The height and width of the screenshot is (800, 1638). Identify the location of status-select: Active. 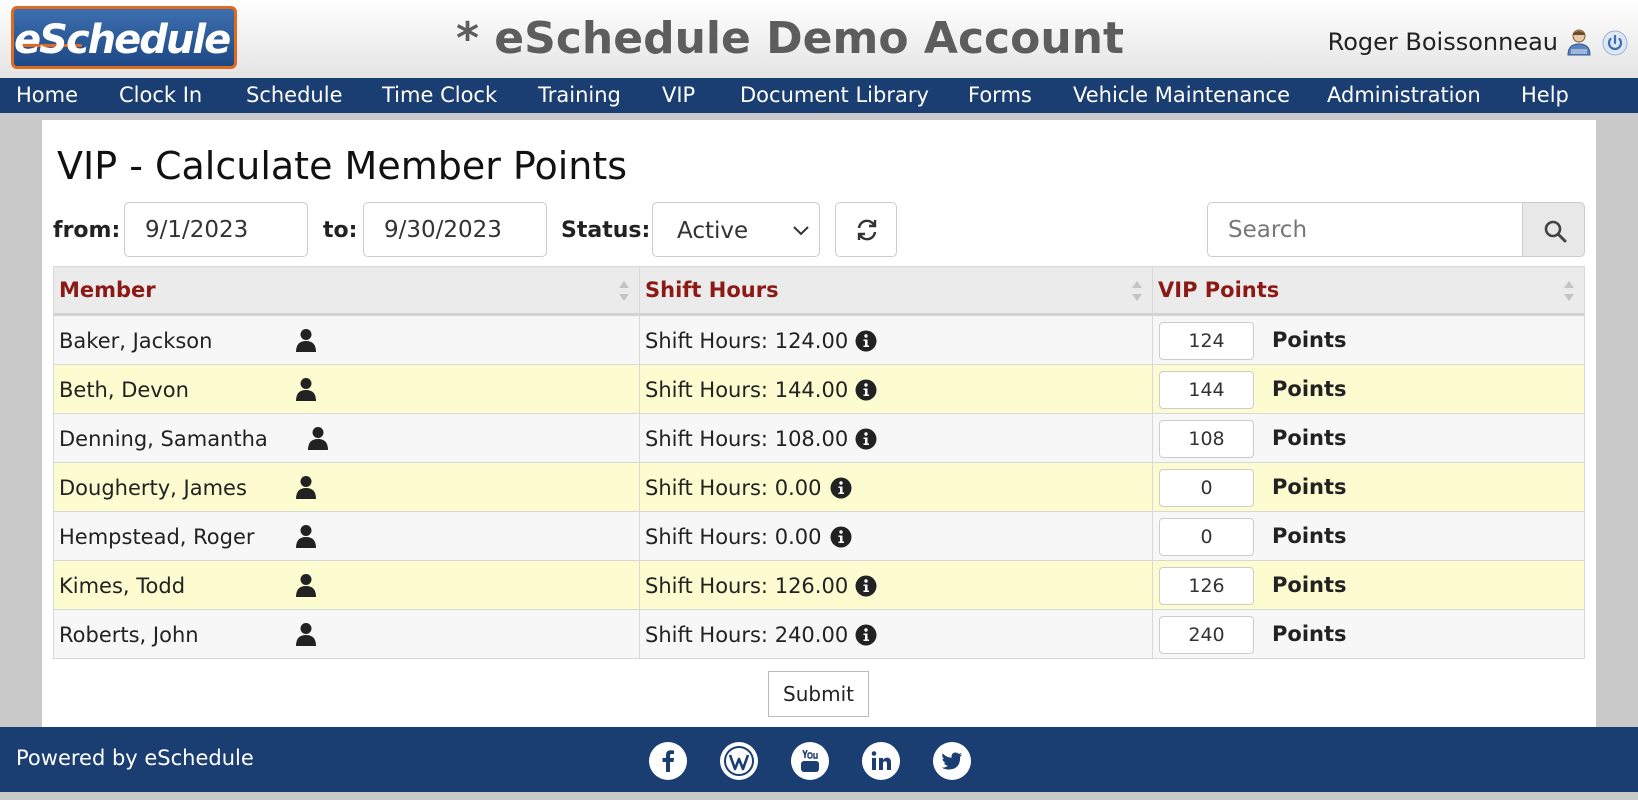
(736, 229).